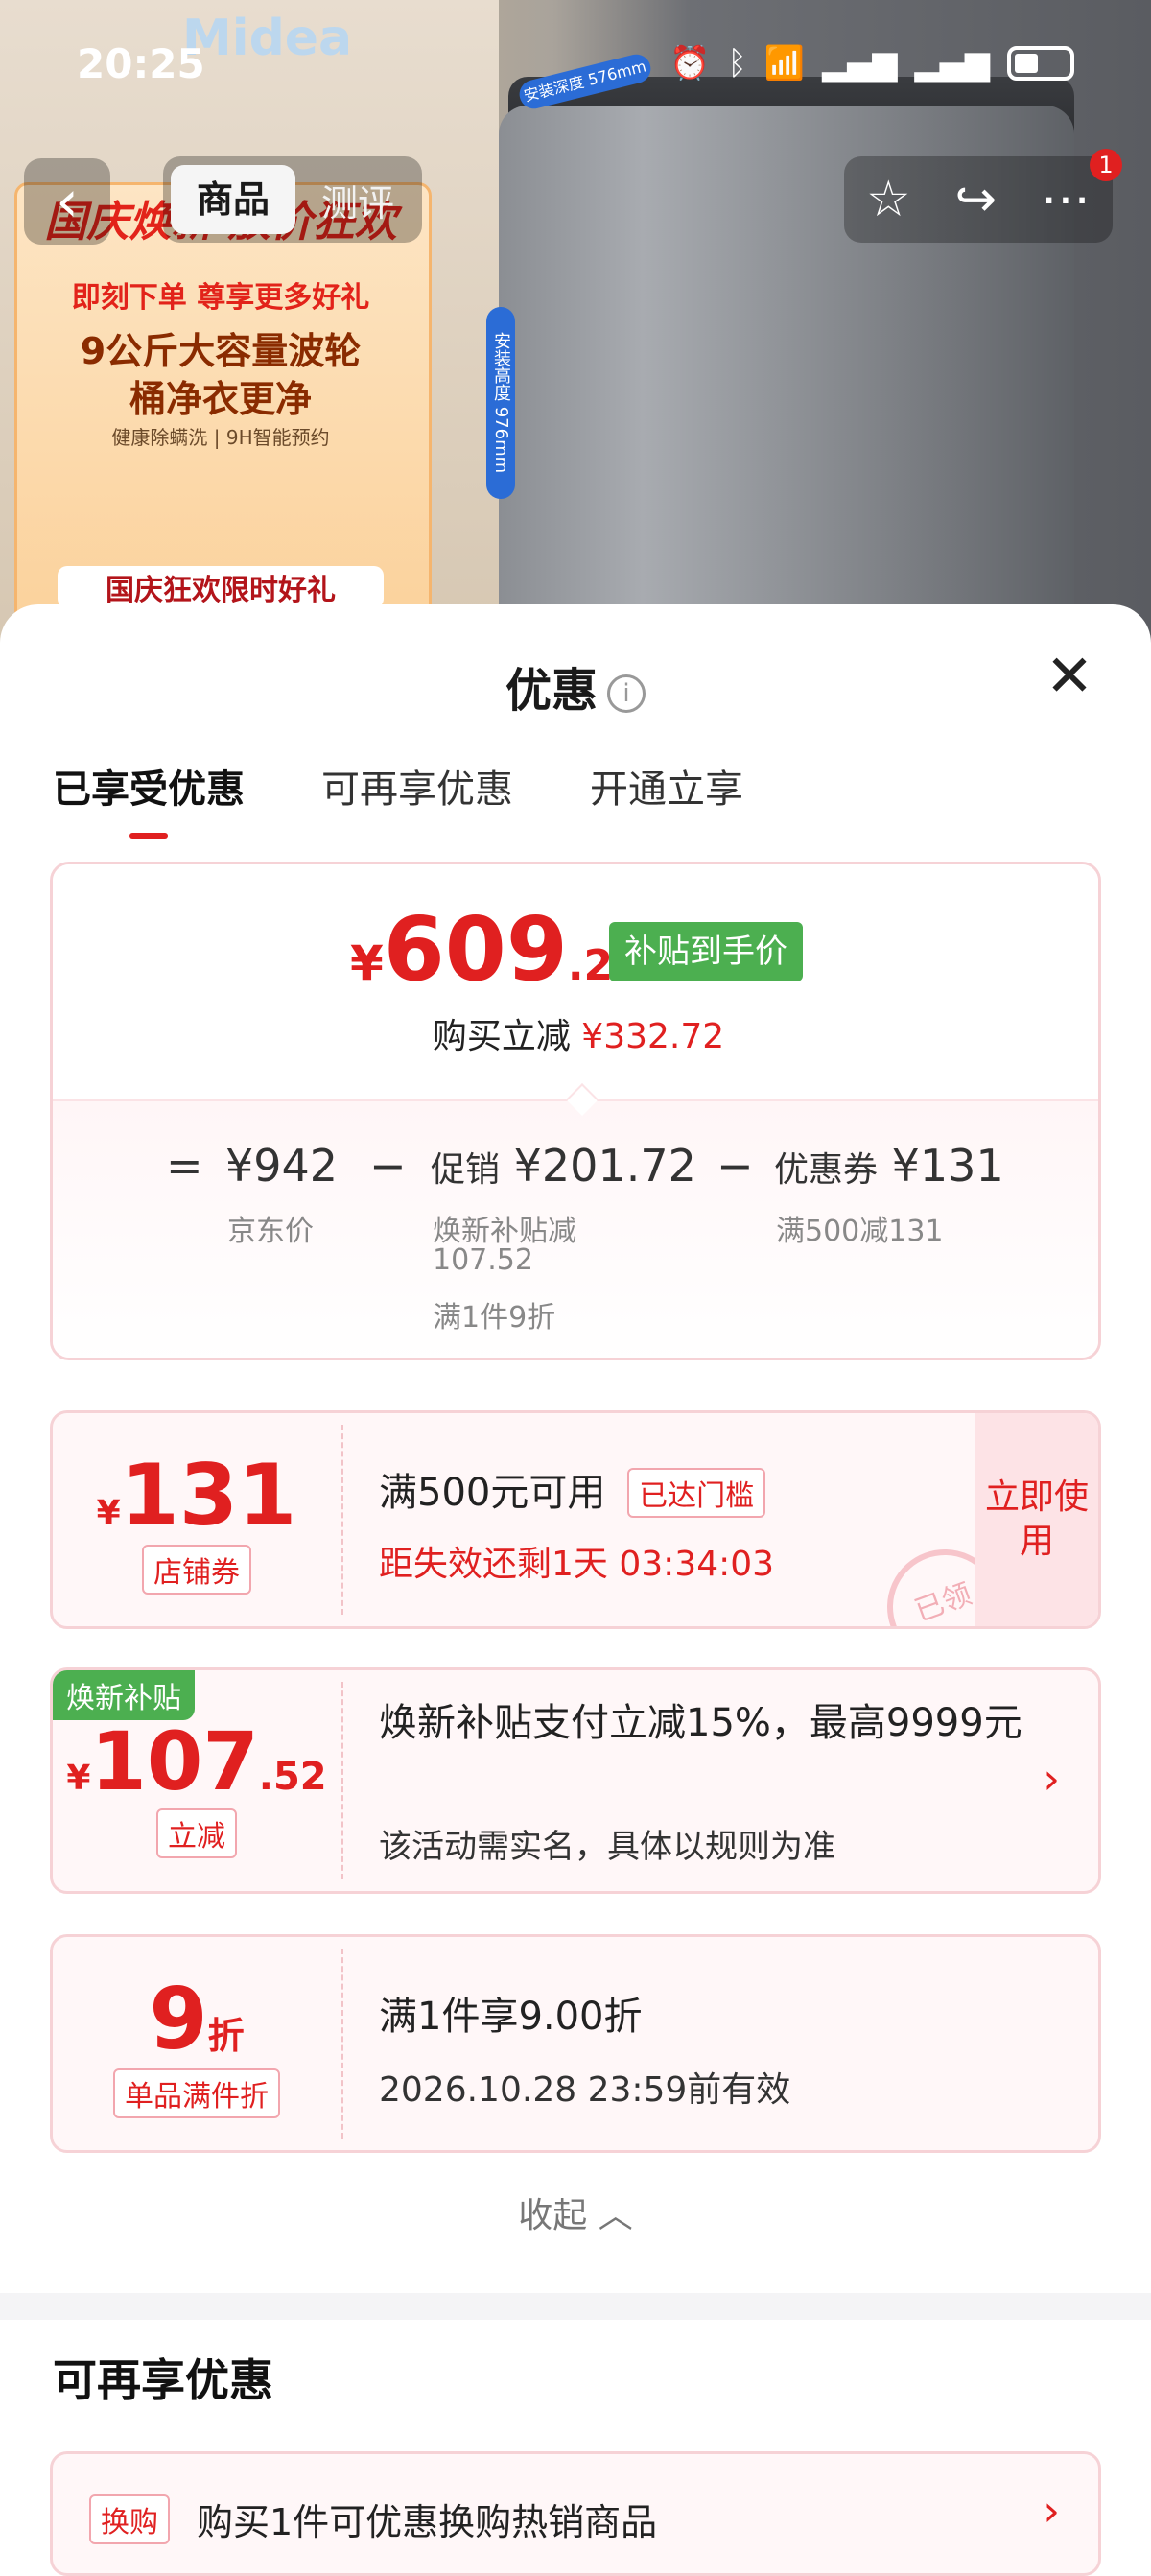  I want to click on poster-feature-1: 9公斤大容量波轮, so click(221, 351).